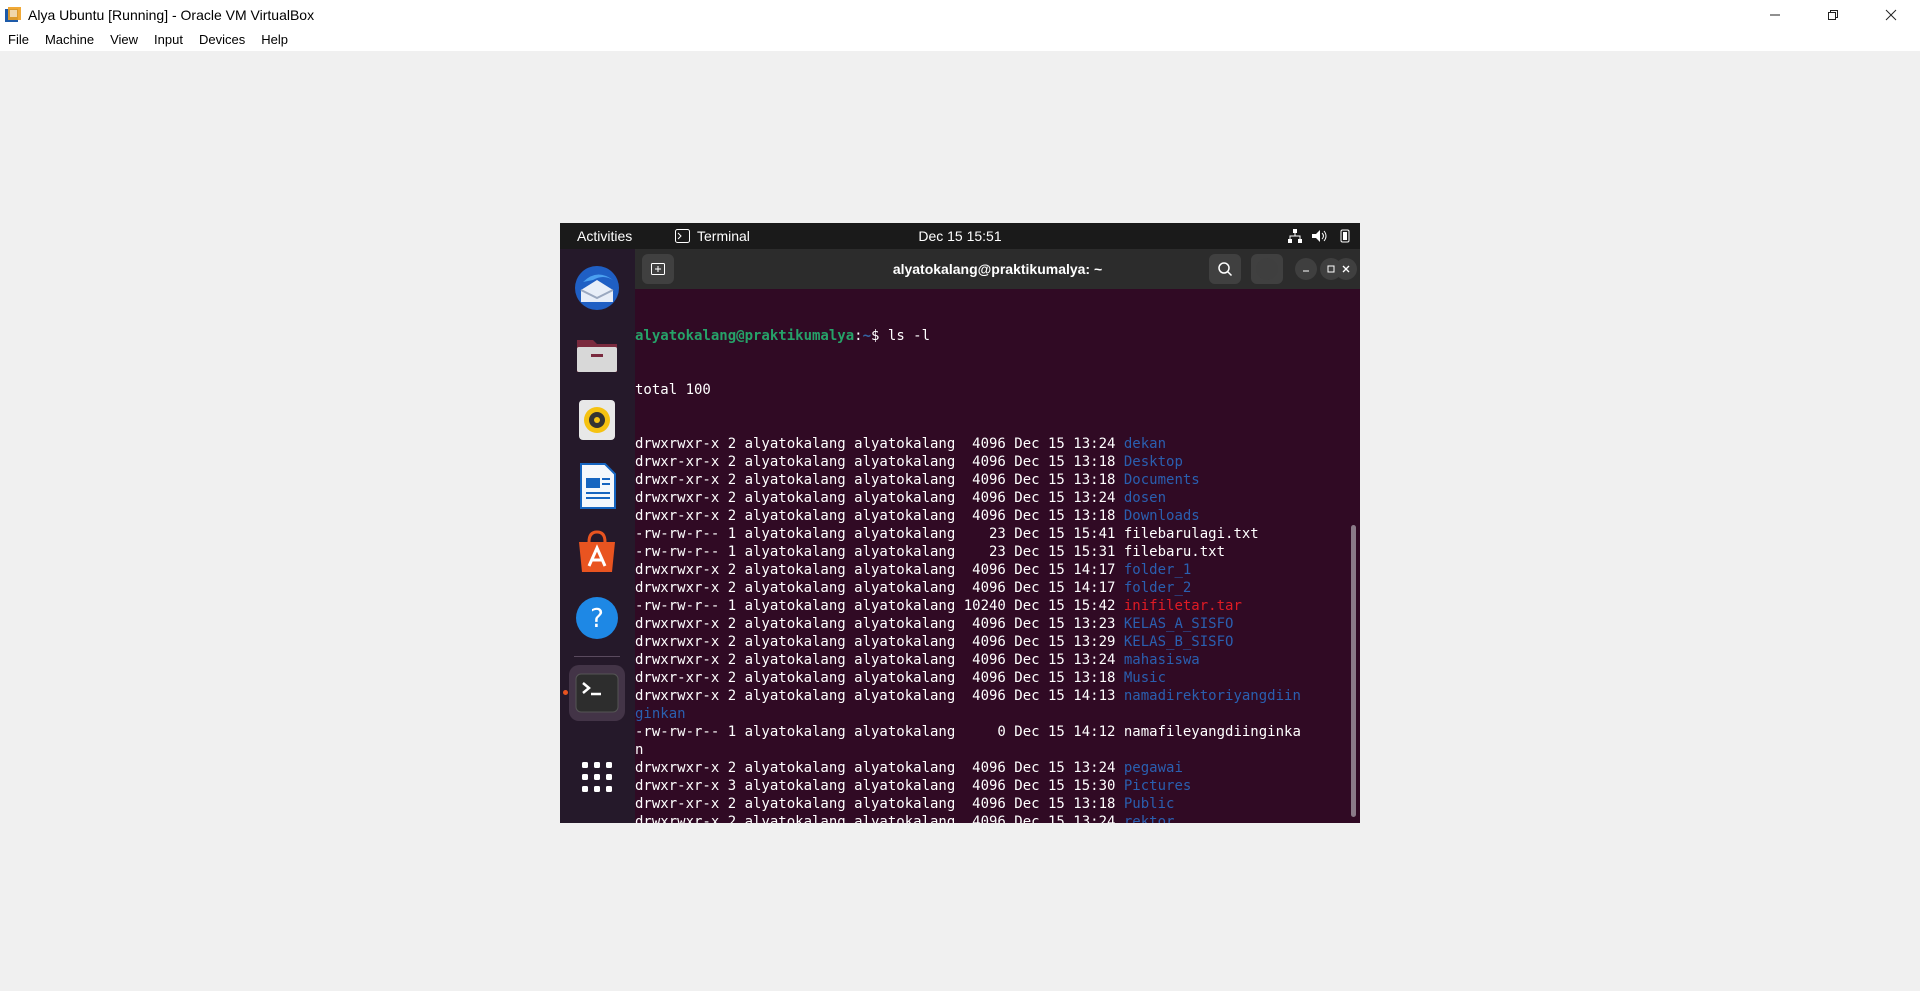 The width and height of the screenshot is (1920, 991). I want to click on search-icon, so click(1225, 269).